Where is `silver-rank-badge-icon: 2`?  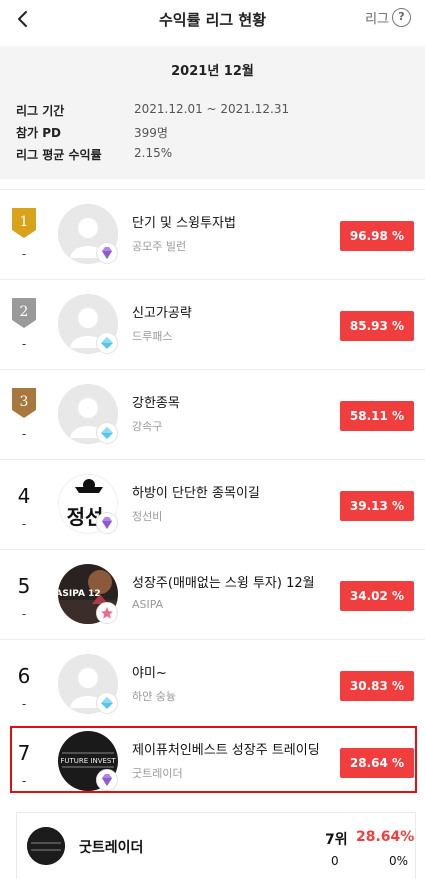 silver-rank-badge-icon: 2 is located at coordinates (24, 313).